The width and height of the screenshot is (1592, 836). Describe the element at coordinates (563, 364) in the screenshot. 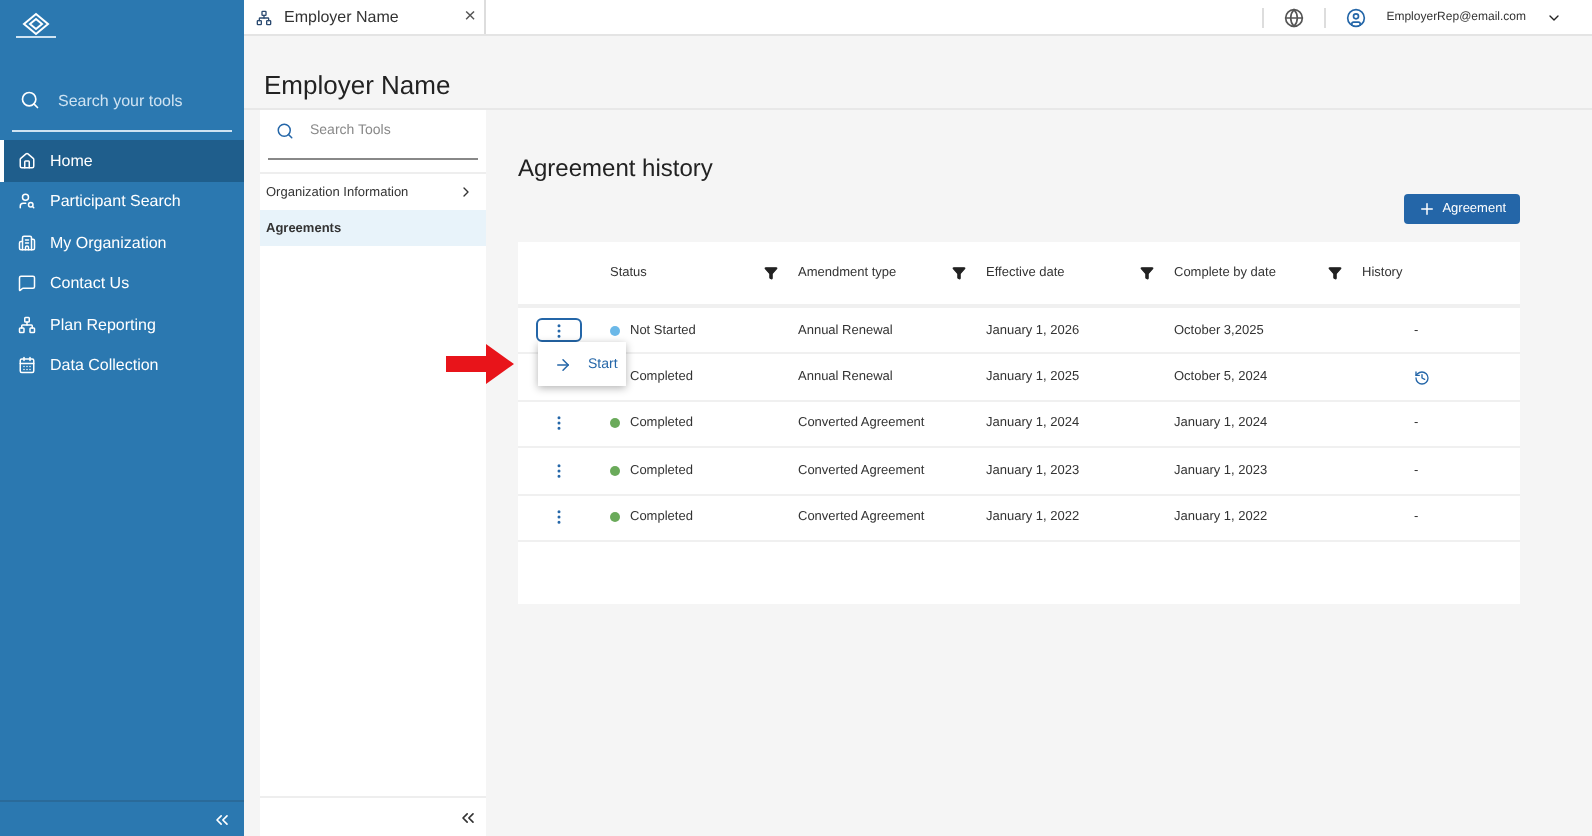

I see `arrow-right-icon` at that location.